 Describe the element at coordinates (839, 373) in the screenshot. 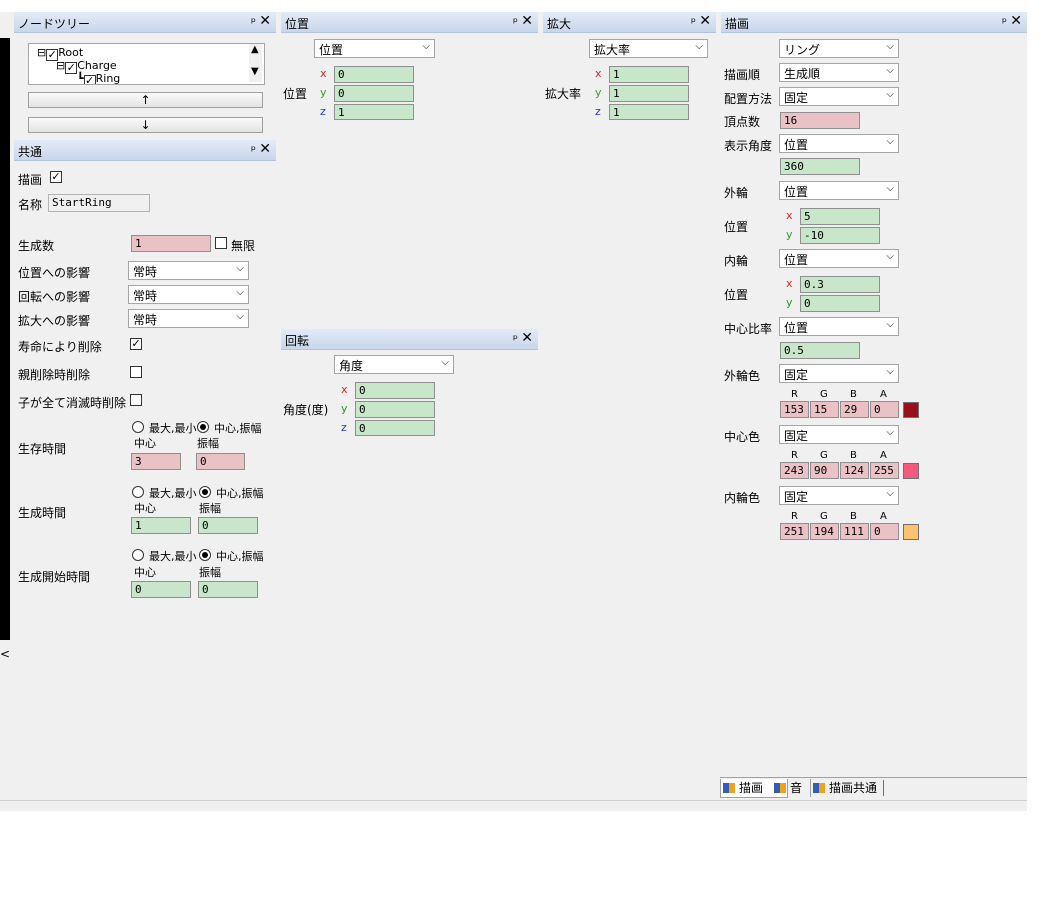

I see `outer-color-select: 固定 ⌵` at that location.